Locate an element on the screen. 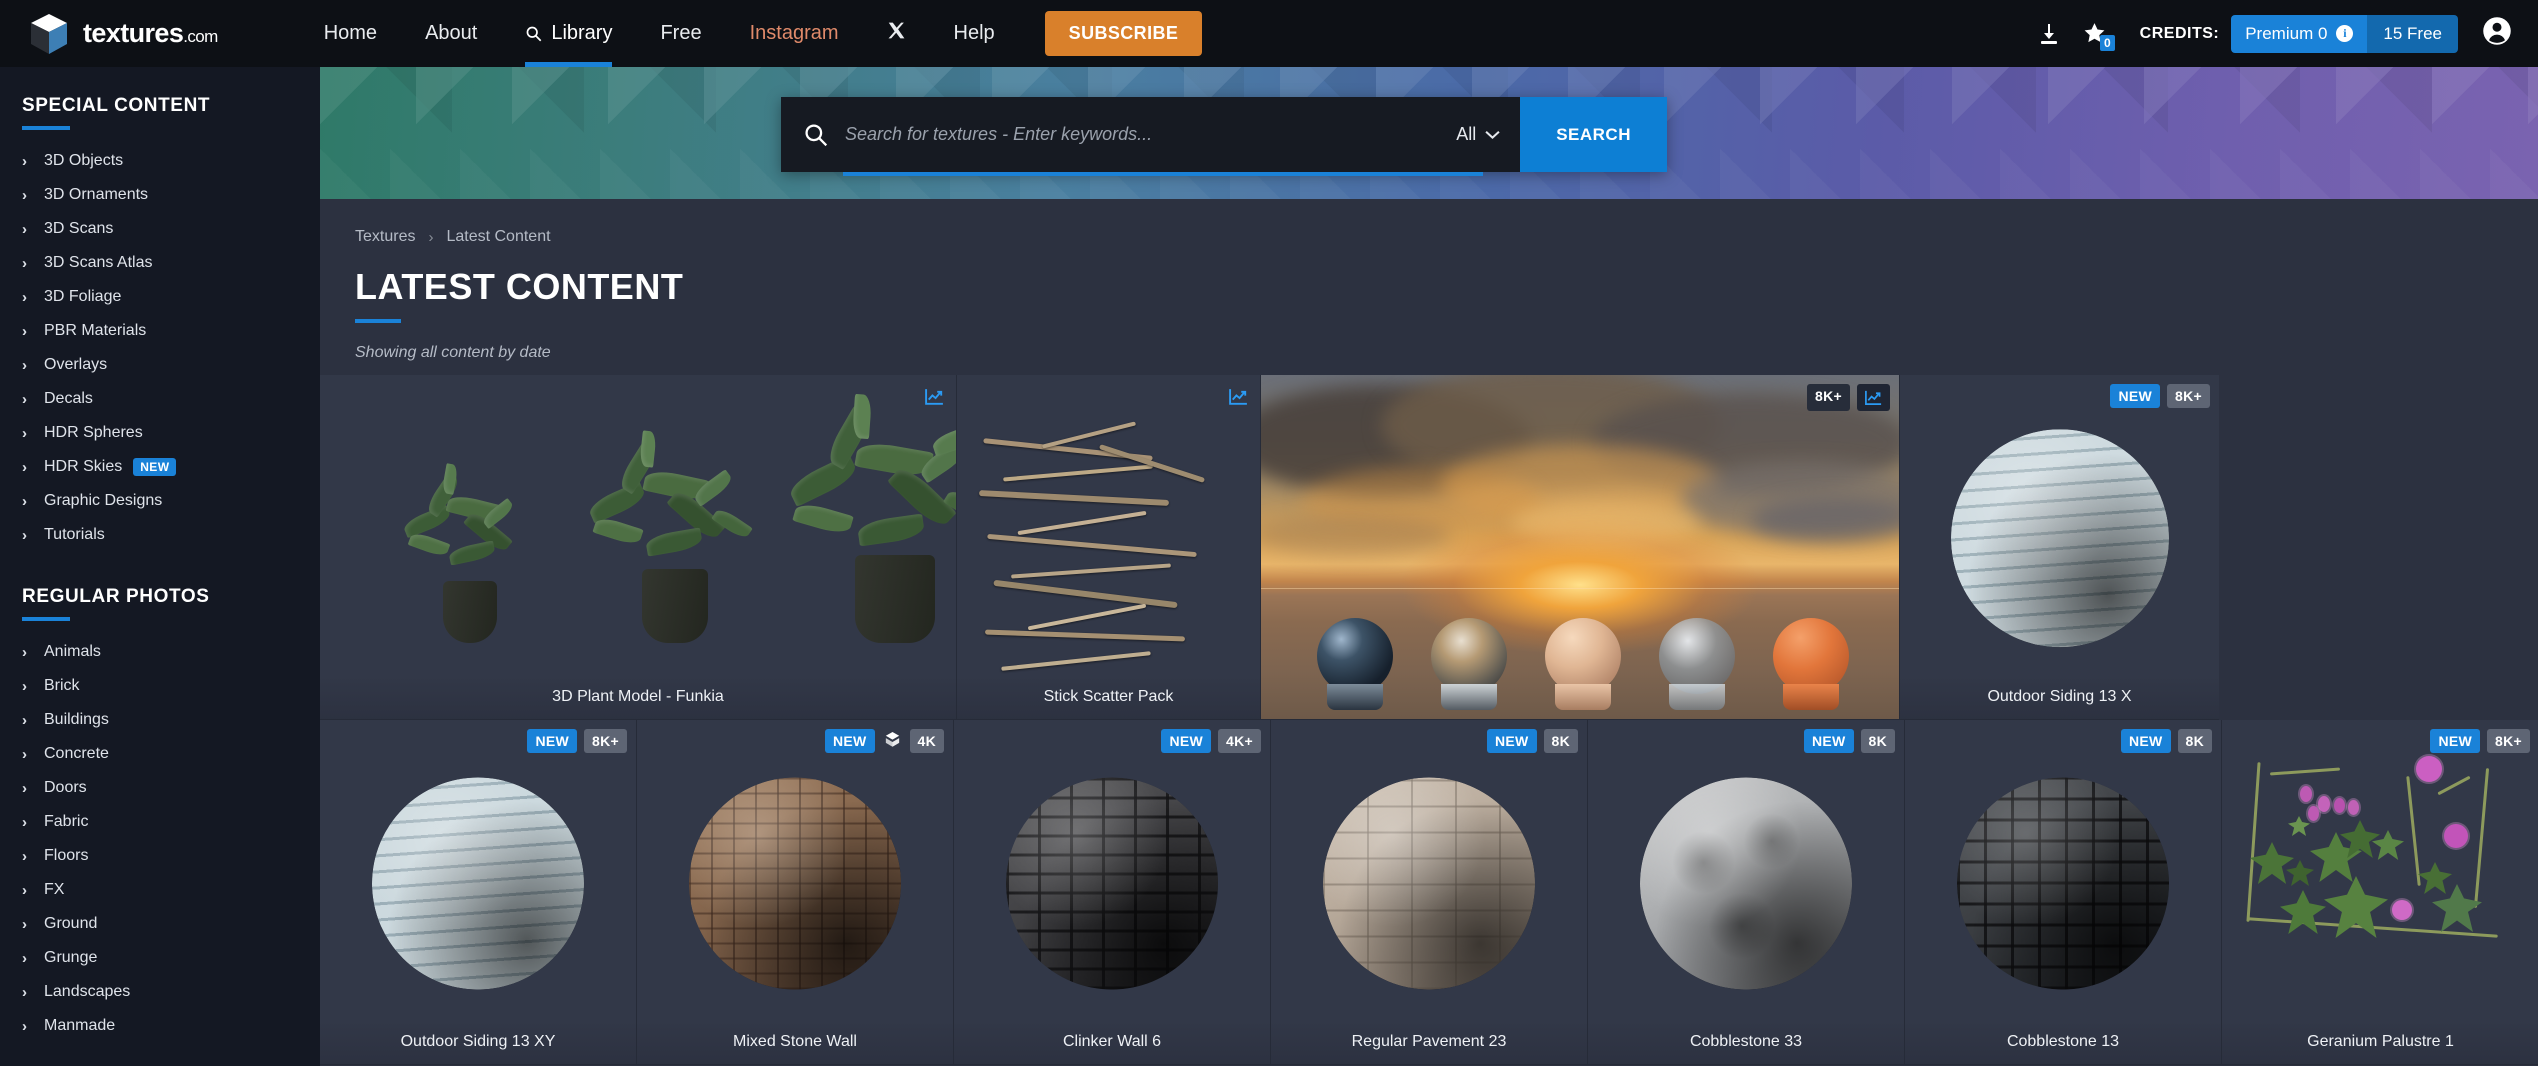  thumbnail-geranium is located at coordinates (2380, 892).